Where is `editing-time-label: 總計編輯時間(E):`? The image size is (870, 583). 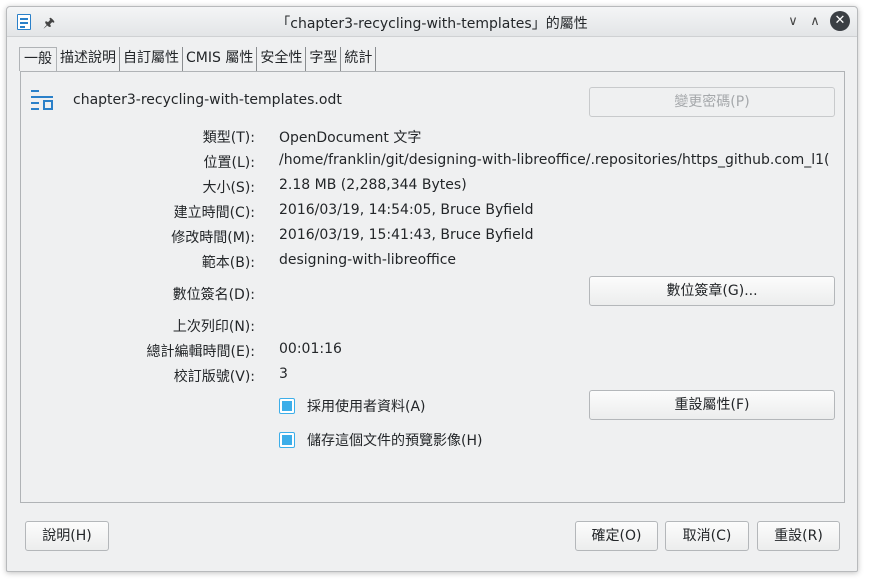 editing-time-label: 總計編輯時間(E): is located at coordinates (201, 352).